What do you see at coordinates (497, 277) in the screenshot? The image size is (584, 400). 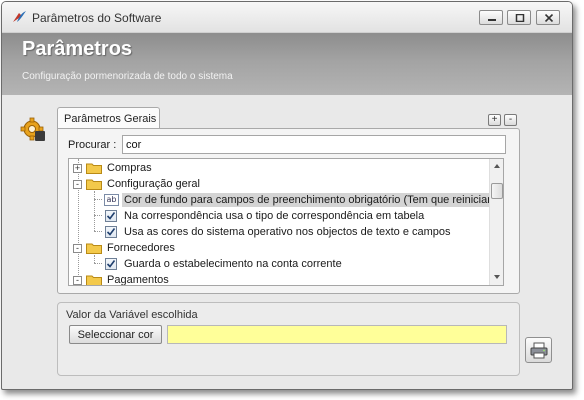 I see `scroll-down-icon` at bounding box center [497, 277].